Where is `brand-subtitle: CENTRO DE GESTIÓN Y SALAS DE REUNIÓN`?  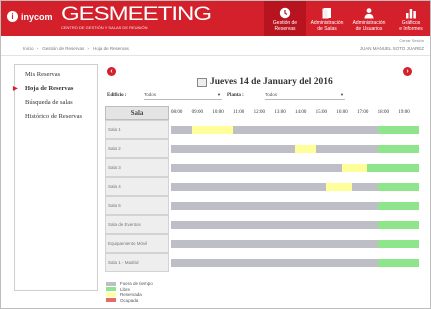 brand-subtitle: CENTRO DE GESTIÓN Y SALAS DE REUNIÓN is located at coordinates (104, 27).